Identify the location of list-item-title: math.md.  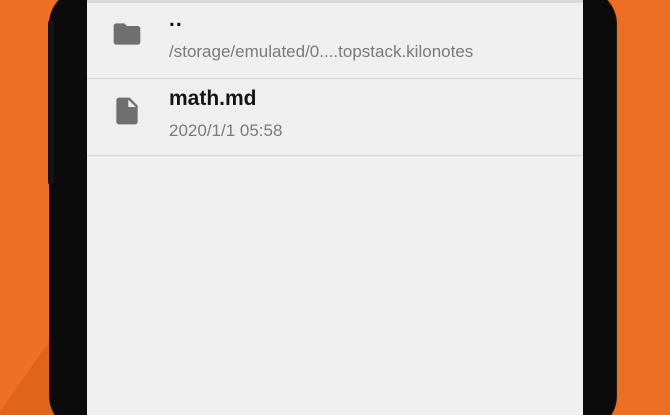
(213, 98).